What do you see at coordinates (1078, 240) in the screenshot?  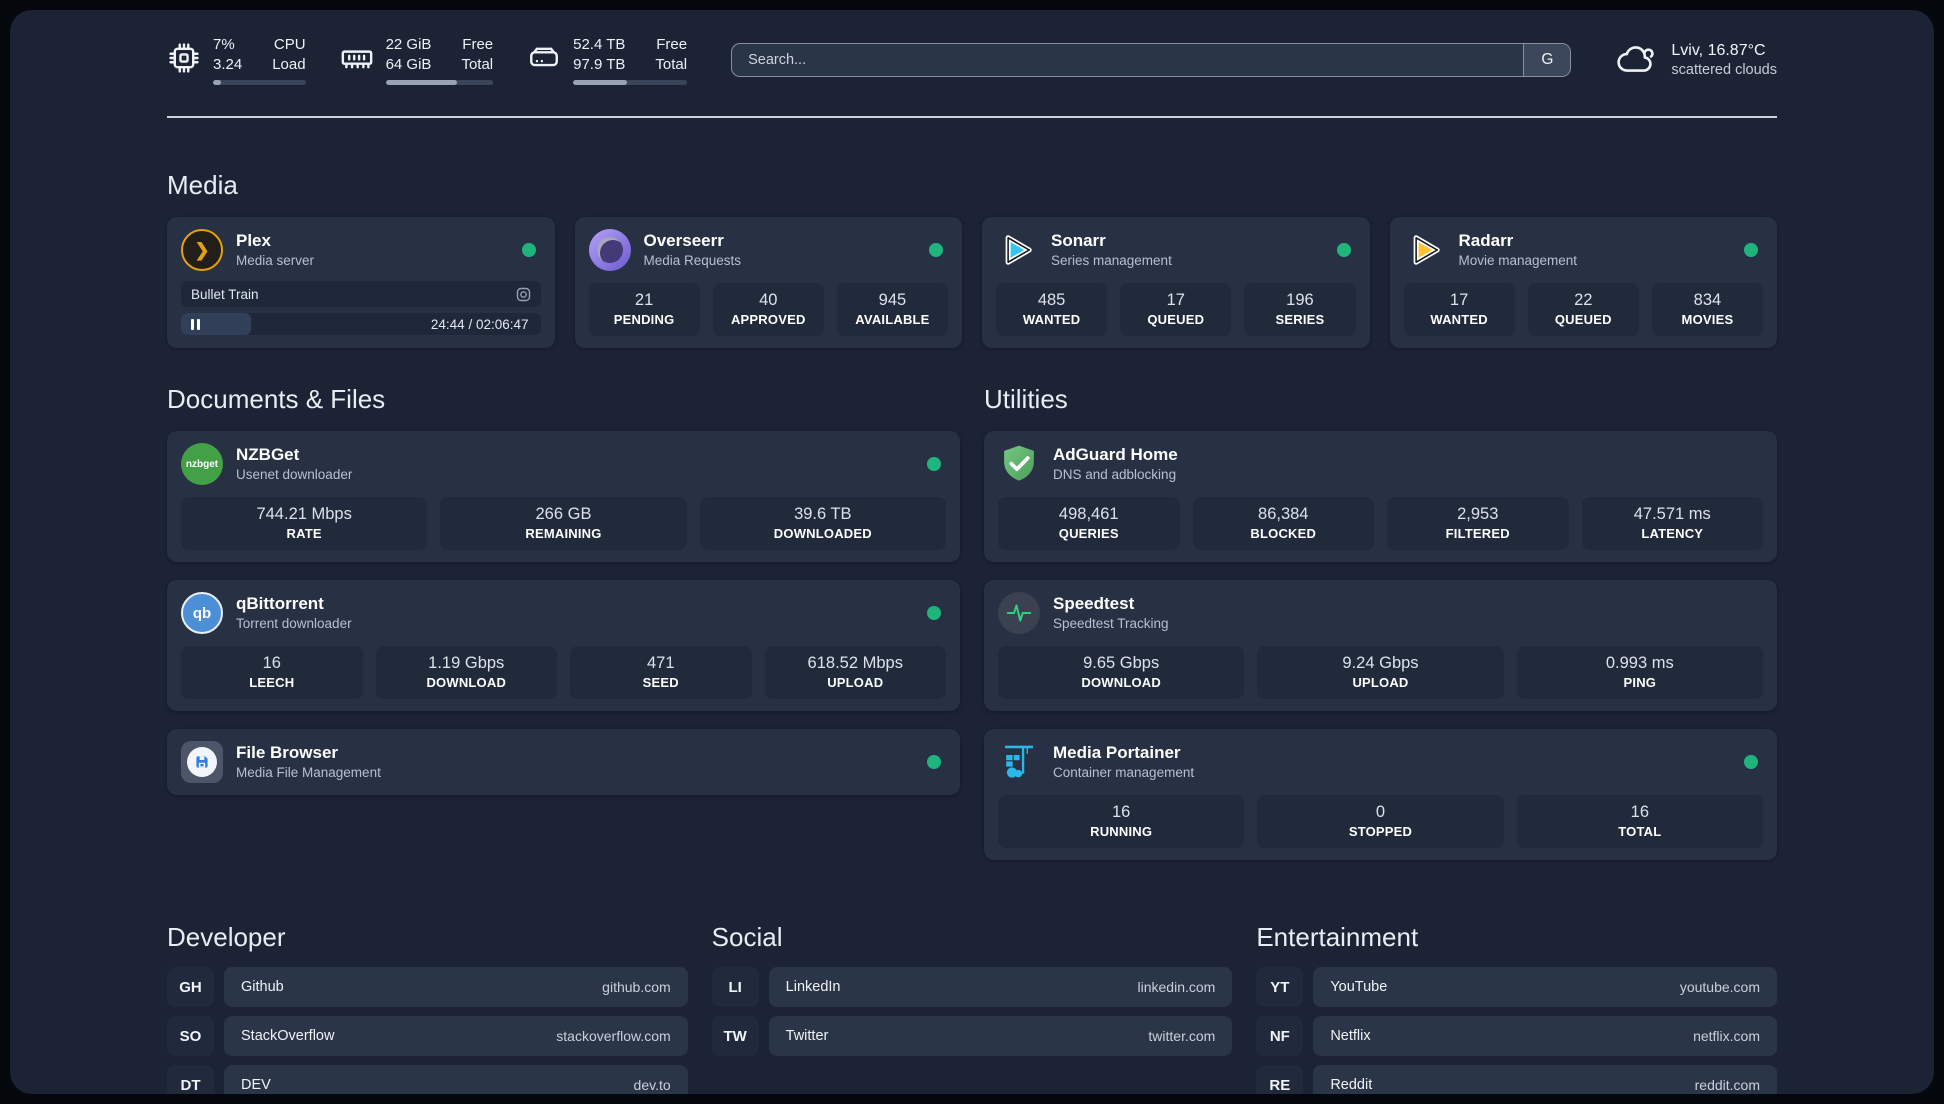 I see `app-title: Sonarr` at bounding box center [1078, 240].